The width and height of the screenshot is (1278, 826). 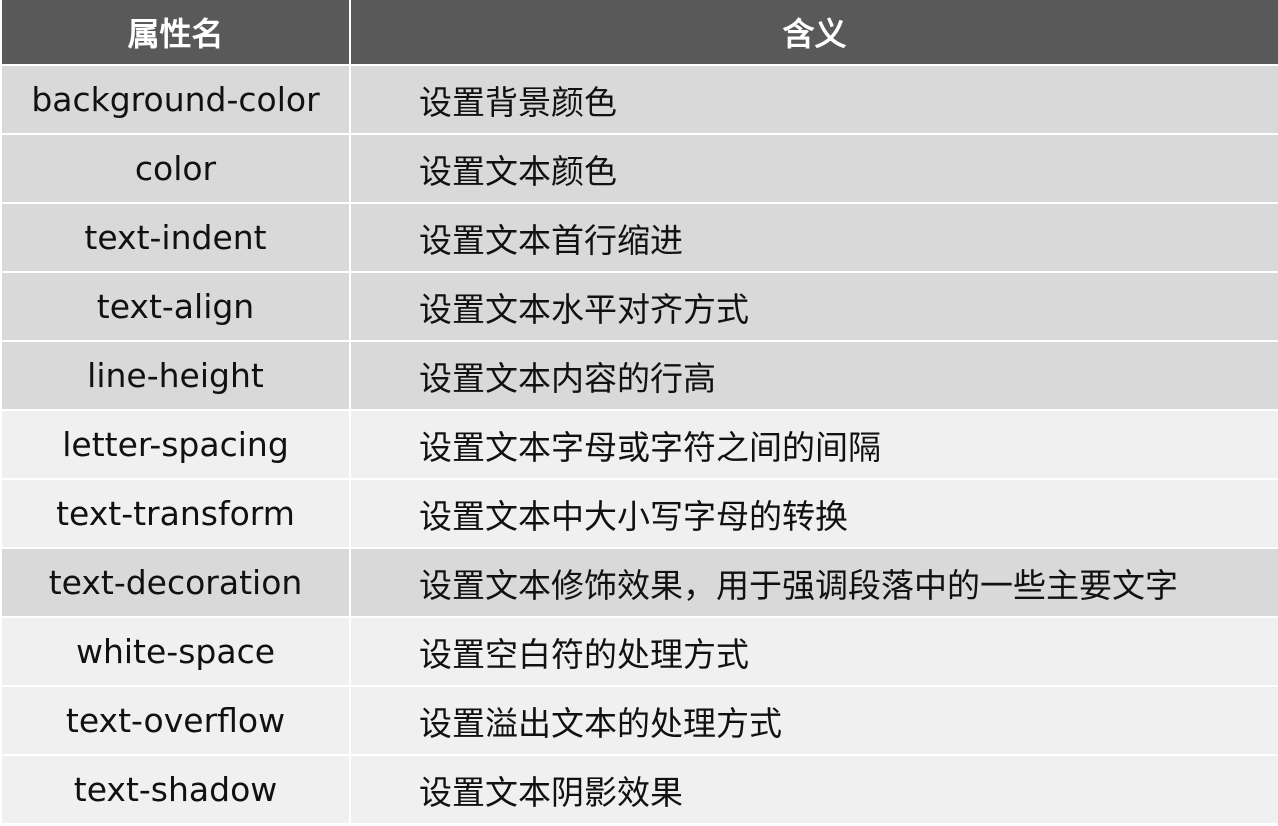 I want to click on property-name-cell: text-transform, so click(x=176, y=513).